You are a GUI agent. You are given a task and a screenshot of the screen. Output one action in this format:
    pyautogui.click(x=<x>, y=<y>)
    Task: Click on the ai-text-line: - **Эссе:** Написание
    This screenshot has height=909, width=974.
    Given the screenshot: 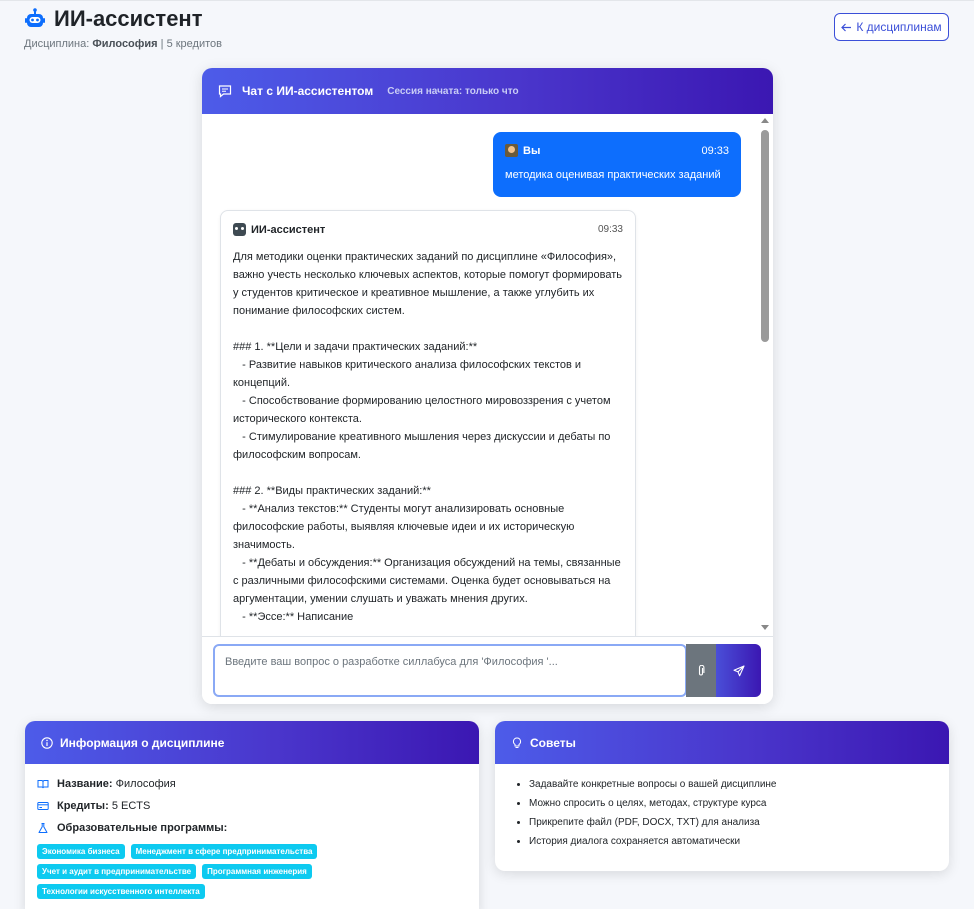 What is the action you would take?
    pyautogui.click(x=293, y=617)
    